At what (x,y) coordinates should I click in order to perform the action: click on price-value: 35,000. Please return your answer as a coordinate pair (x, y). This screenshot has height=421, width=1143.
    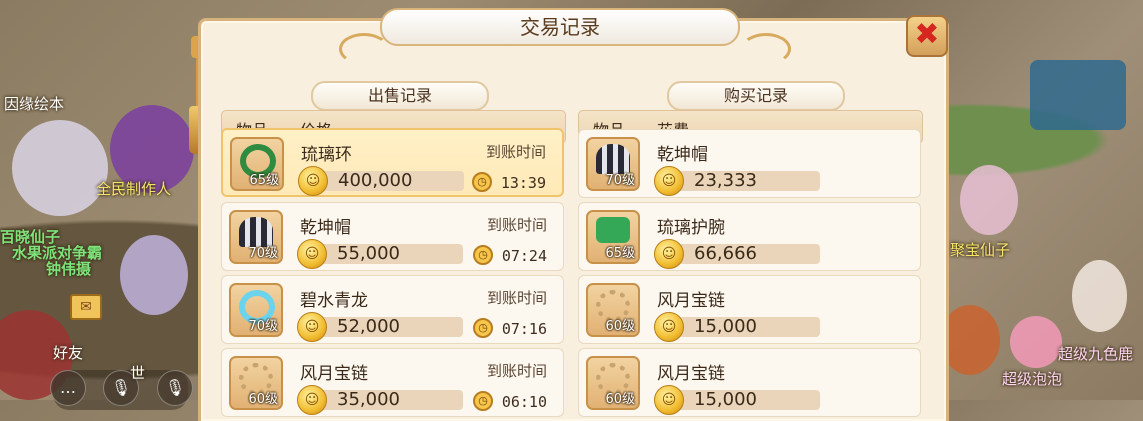
    Looking at the image, I should click on (388, 400).